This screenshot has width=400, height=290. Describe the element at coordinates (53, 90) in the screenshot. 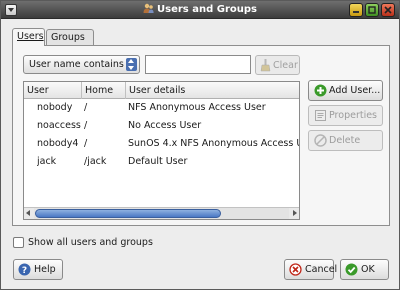

I see `column-header-user: User` at that location.